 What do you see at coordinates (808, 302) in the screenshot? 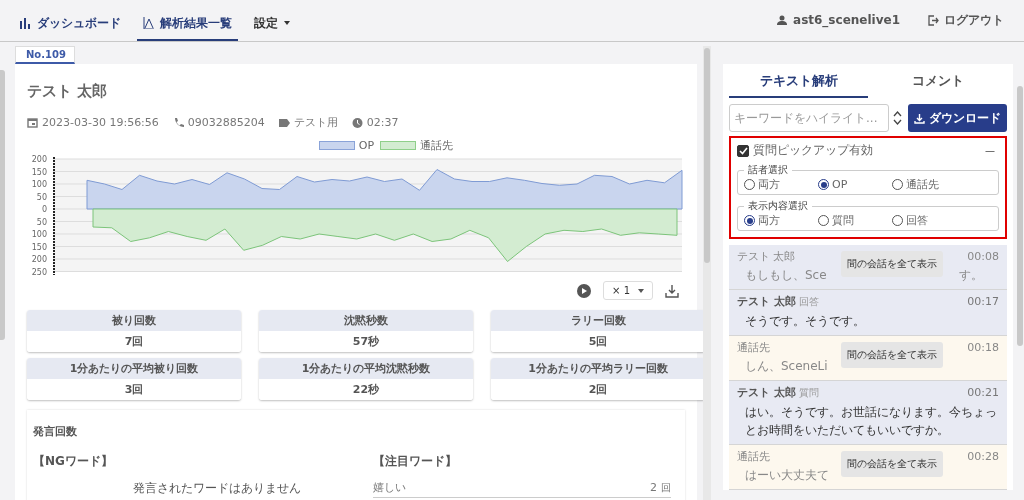
I see `message-tag: 回答` at bounding box center [808, 302].